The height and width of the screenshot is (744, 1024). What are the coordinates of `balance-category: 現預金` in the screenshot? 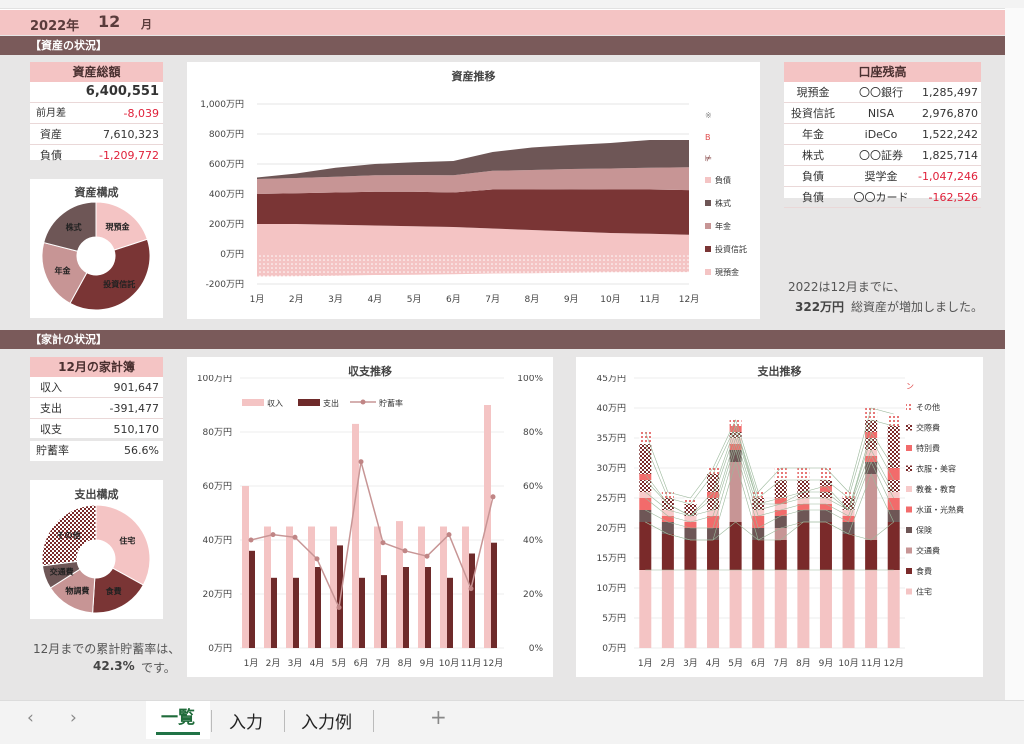 It's located at (813, 92).